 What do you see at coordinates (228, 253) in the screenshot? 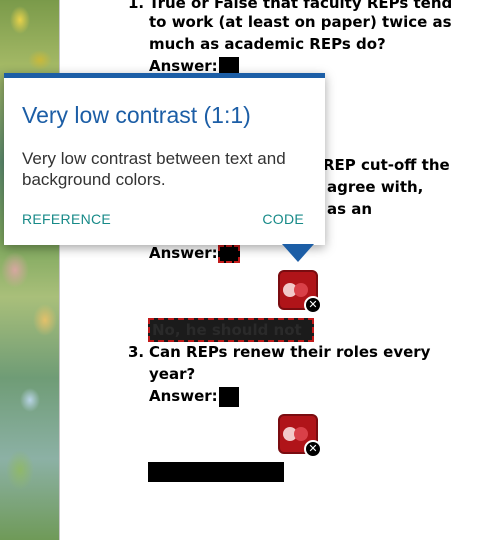
I see `answer-box-flagged` at bounding box center [228, 253].